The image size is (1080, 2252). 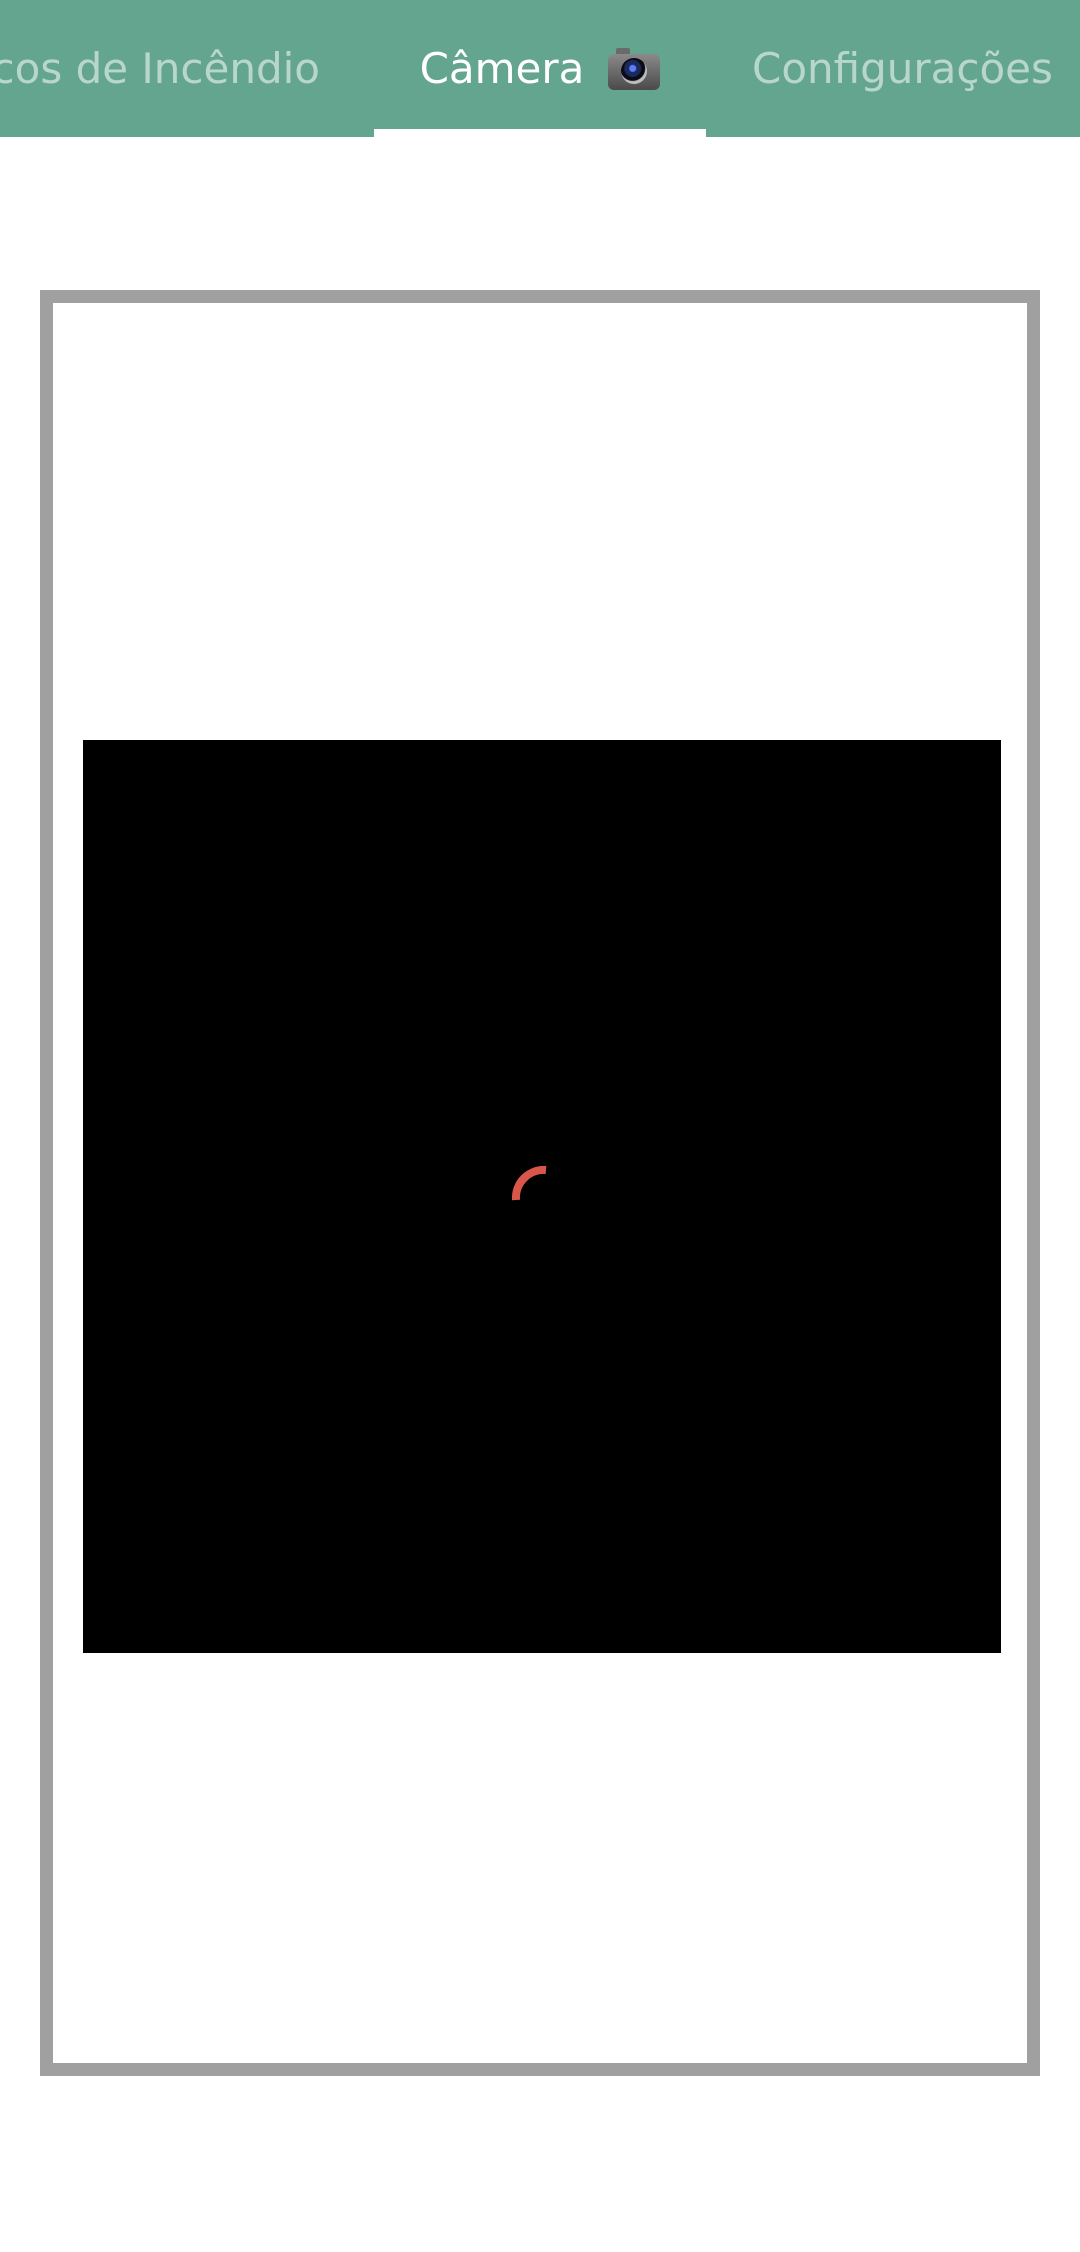 What do you see at coordinates (902, 68) in the screenshot?
I see `tab-label: Configurações` at bounding box center [902, 68].